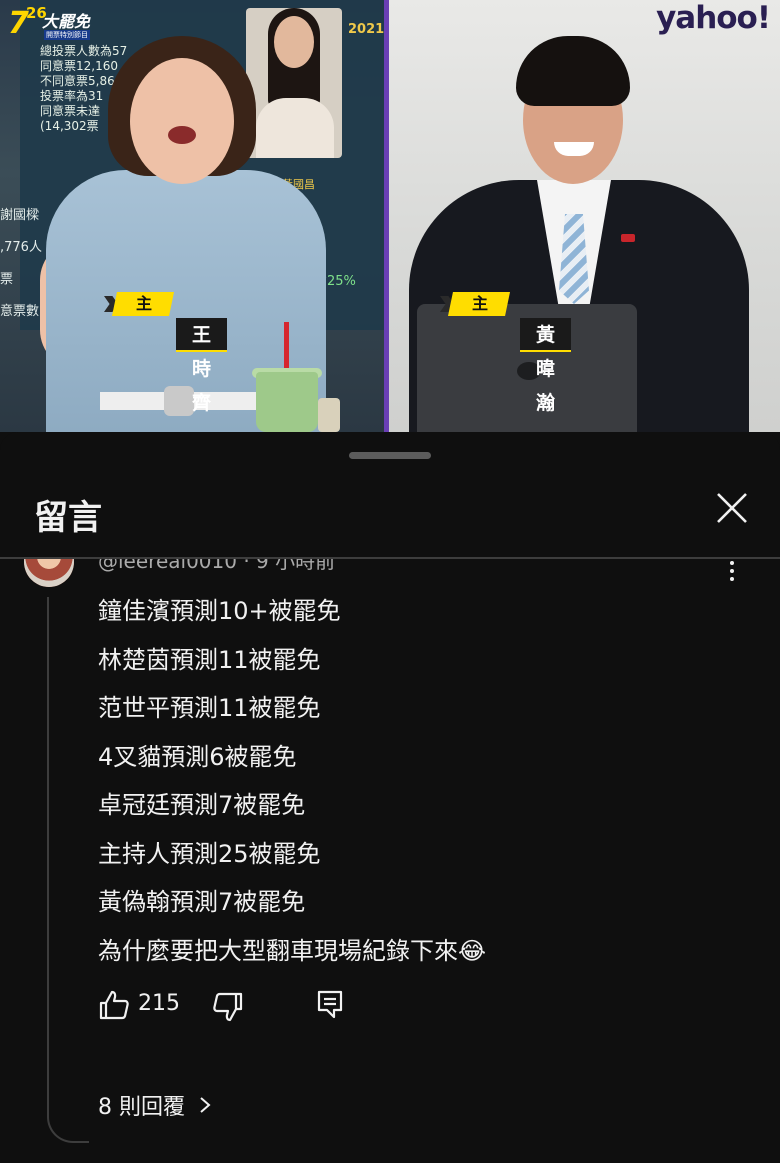  What do you see at coordinates (197, 756) in the screenshot?
I see `comment-line: 4叉貓預測6被罷免` at bounding box center [197, 756].